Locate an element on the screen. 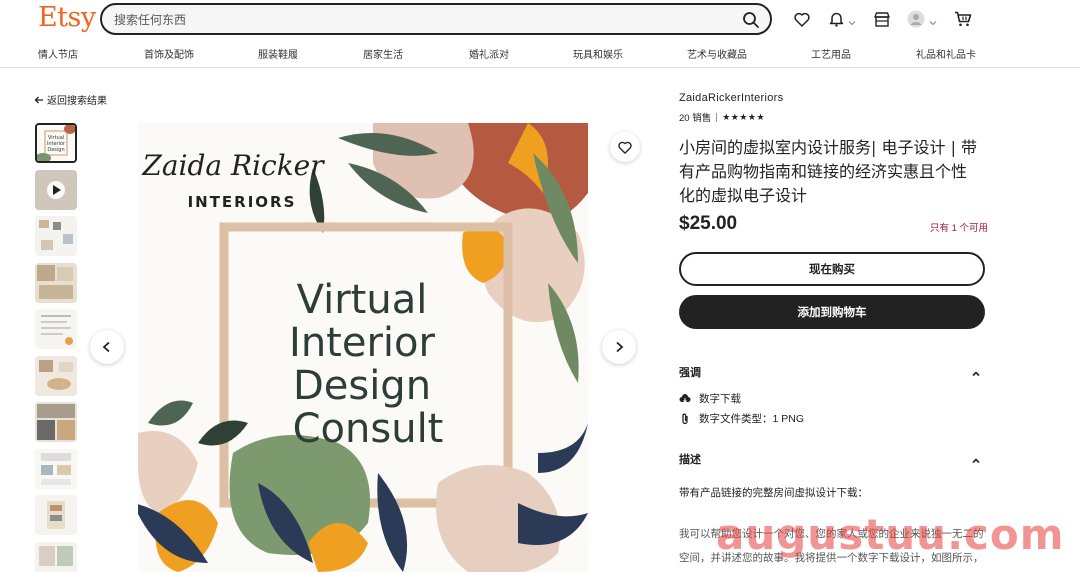 The height and width of the screenshot is (572, 1080). description-heading: 描述 is located at coordinates (690, 459).